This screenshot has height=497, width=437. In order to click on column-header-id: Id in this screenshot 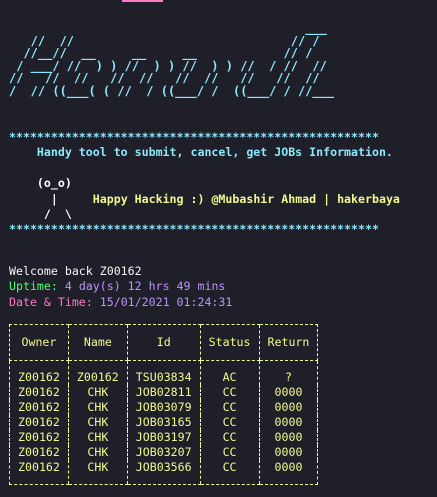, I will do `click(163, 342)`.